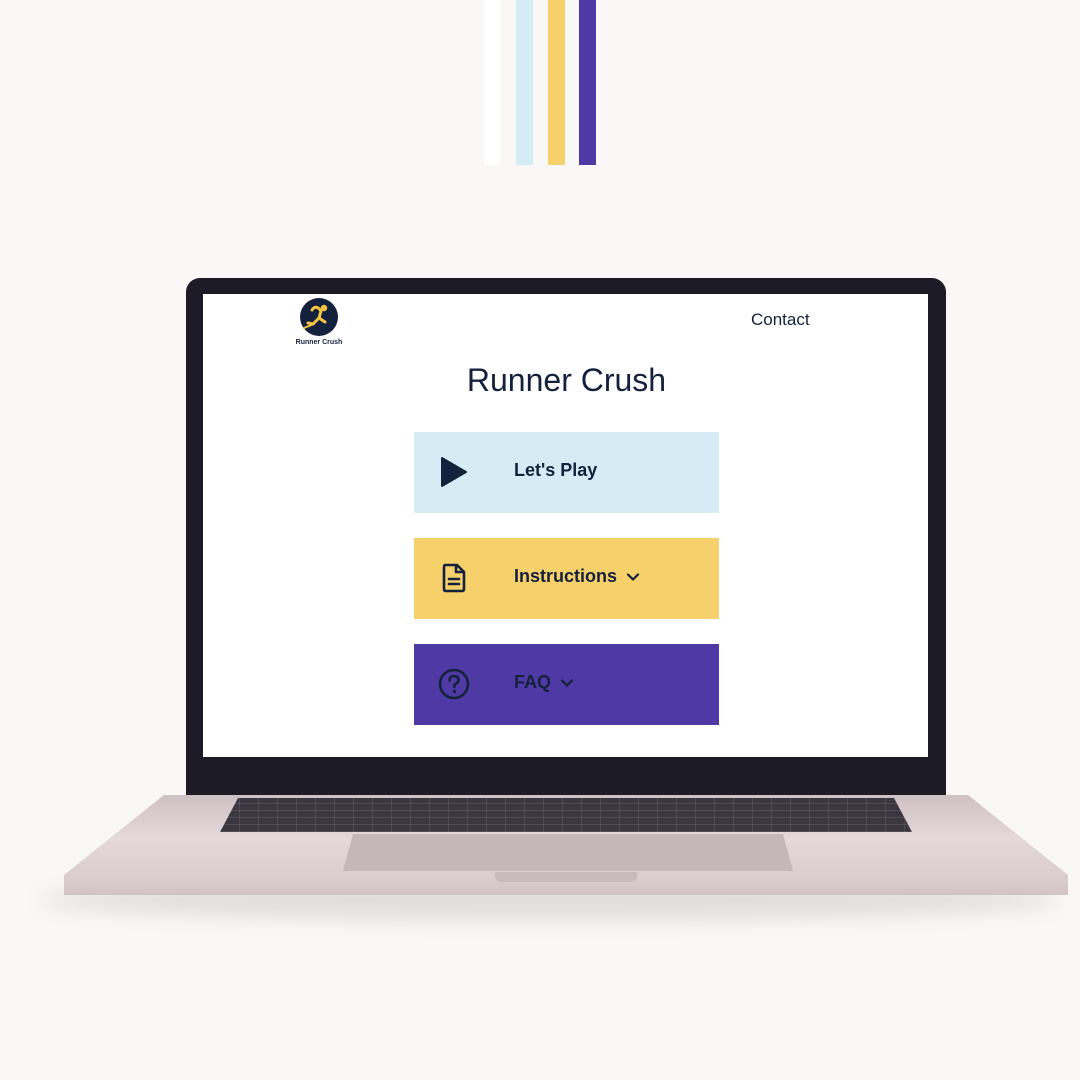 The width and height of the screenshot is (1080, 1080). What do you see at coordinates (319, 342) in the screenshot?
I see `logo-text: Runner Crush` at bounding box center [319, 342].